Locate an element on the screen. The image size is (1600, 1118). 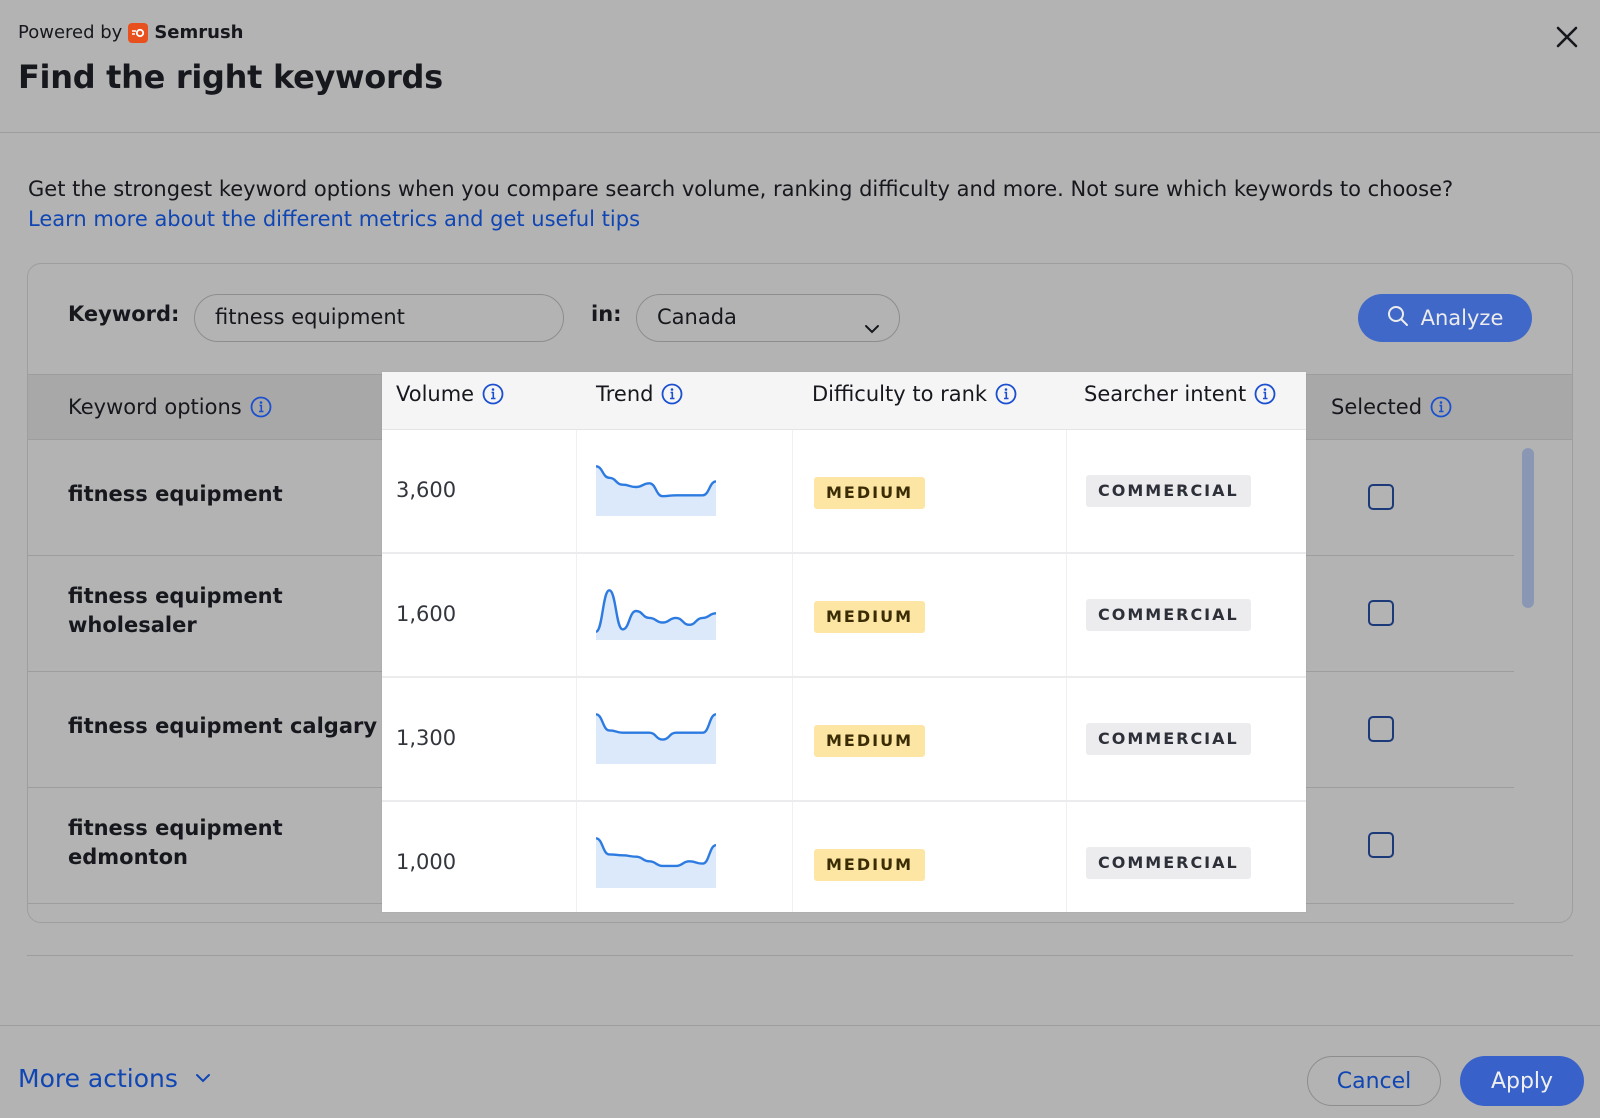
column-selected: Selected is located at coordinates (1391, 407).